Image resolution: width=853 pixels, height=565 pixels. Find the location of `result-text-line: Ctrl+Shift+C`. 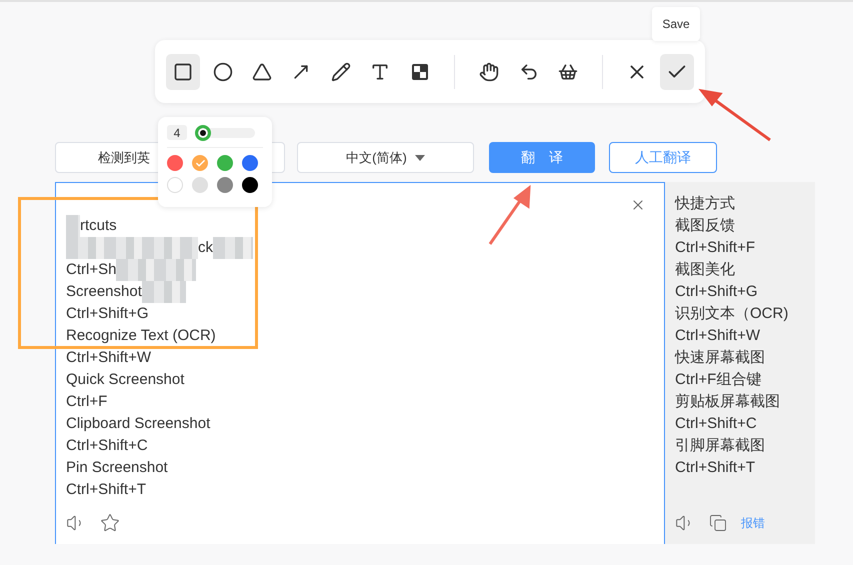

result-text-line: Ctrl+Shift+C is located at coordinates (716, 424).